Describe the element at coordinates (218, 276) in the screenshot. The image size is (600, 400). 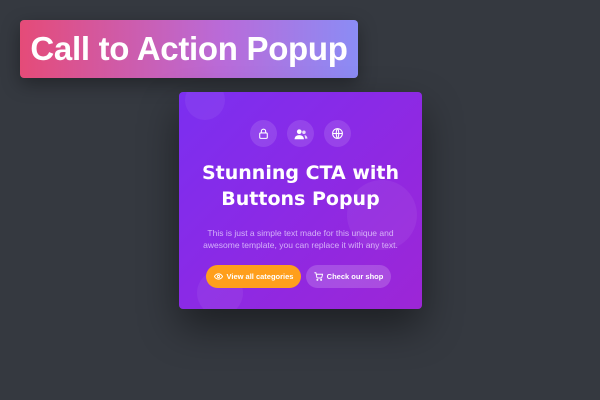
I see `eye-icon` at that location.